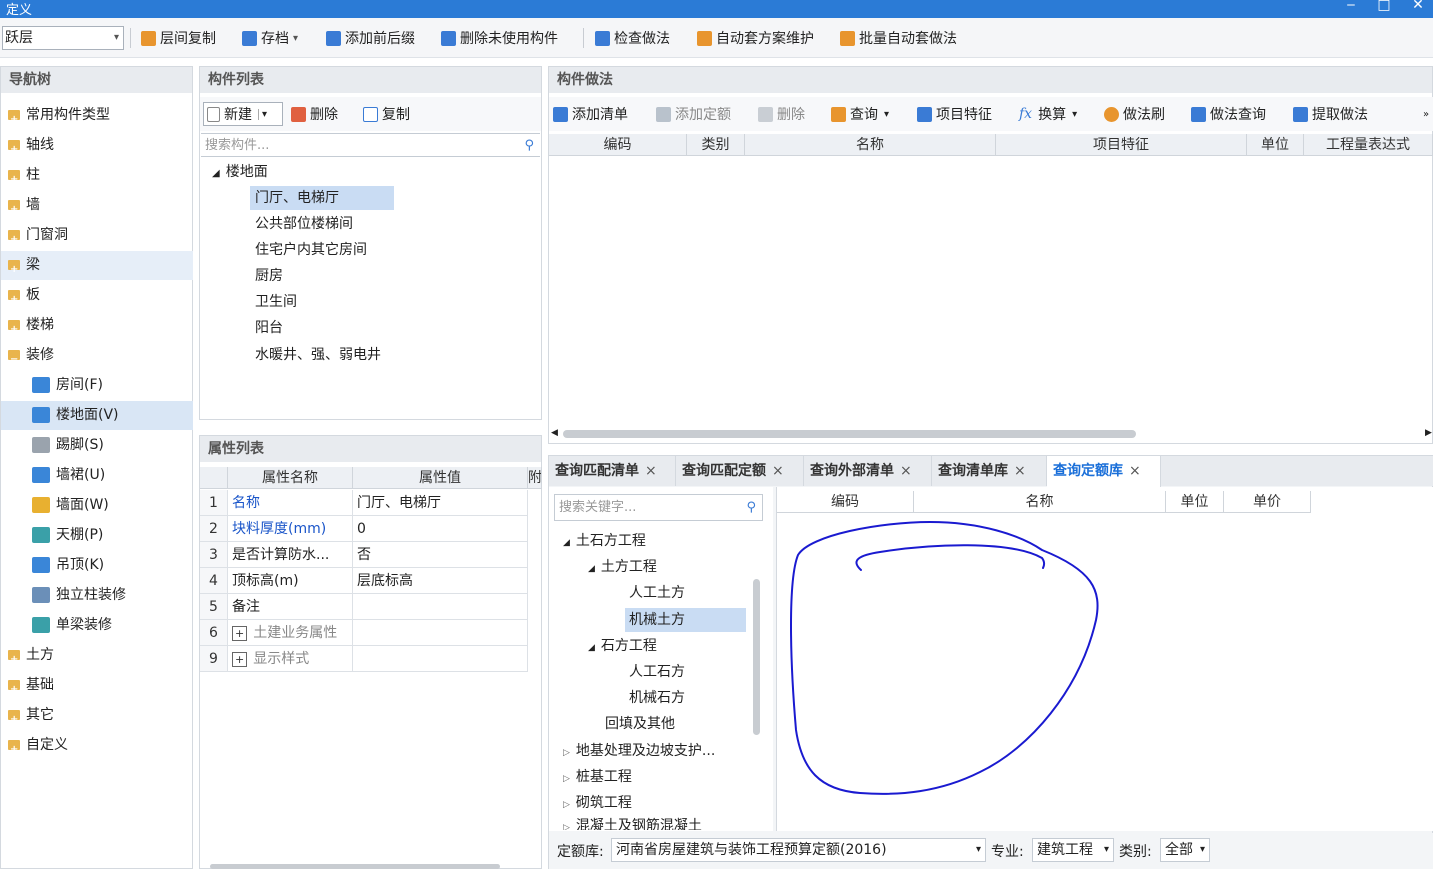  What do you see at coordinates (290, 659) in the screenshot?
I see `property-group-display: + 显示样式` at bounding box center [290, 659].